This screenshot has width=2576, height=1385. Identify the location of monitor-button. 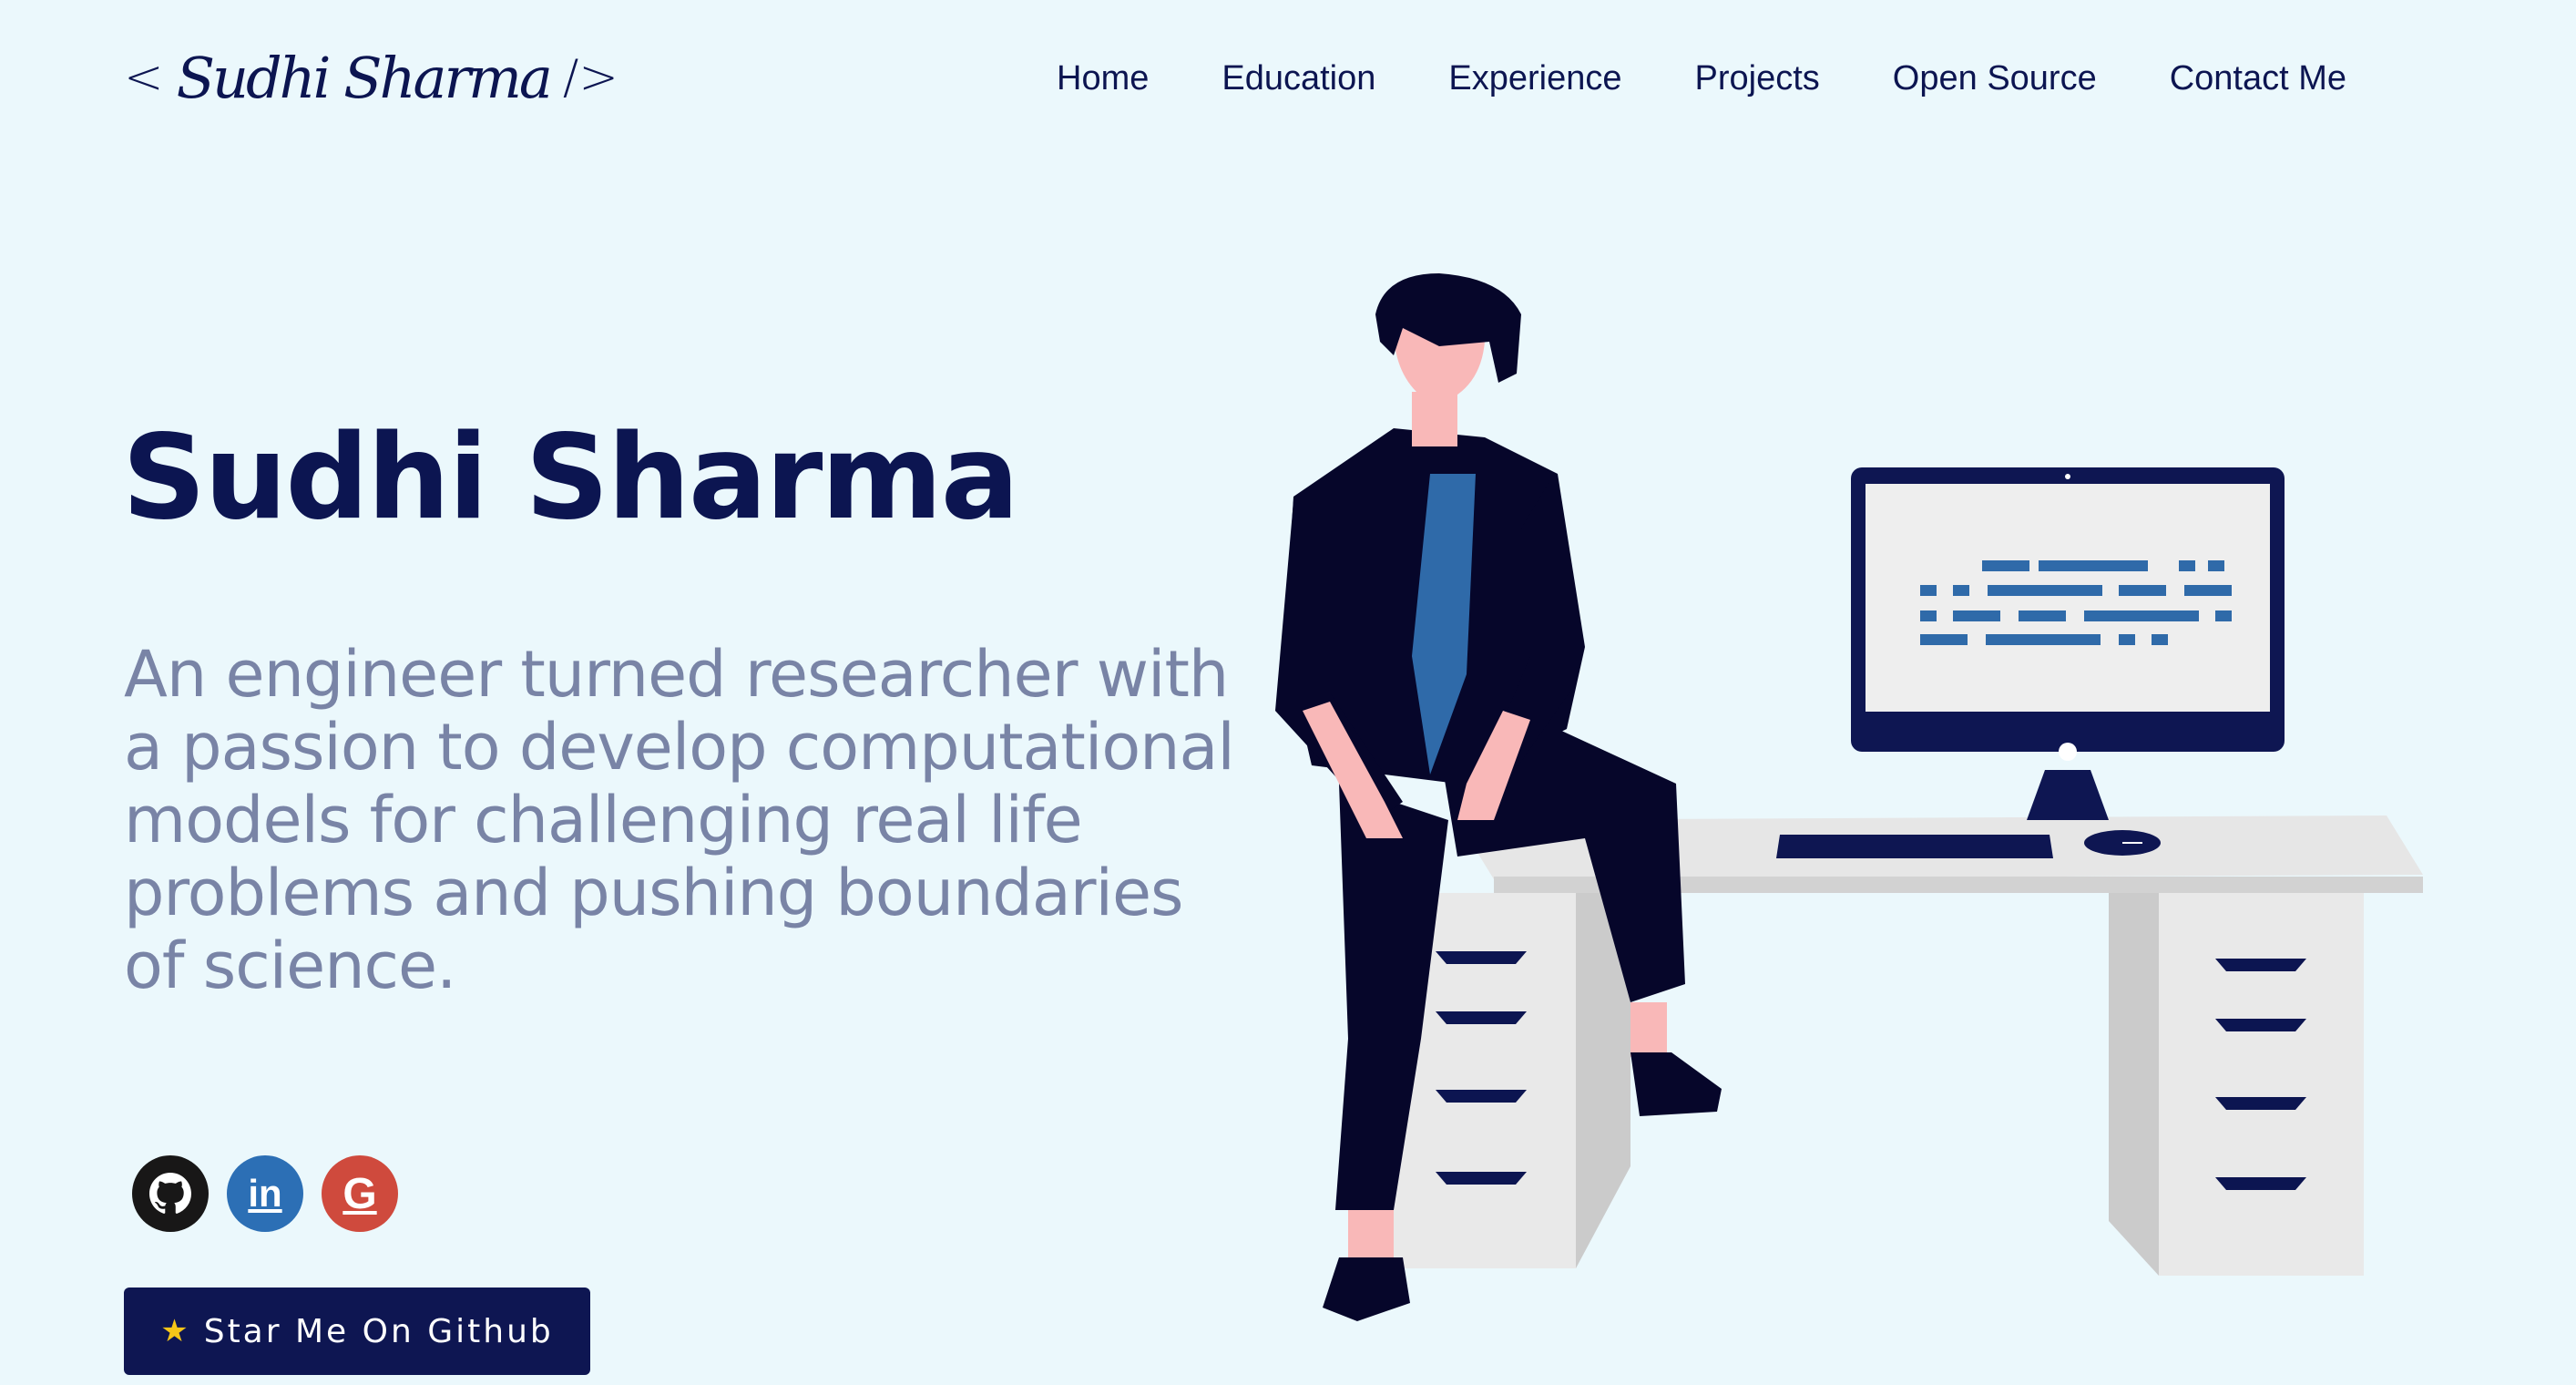
(2068, 752).